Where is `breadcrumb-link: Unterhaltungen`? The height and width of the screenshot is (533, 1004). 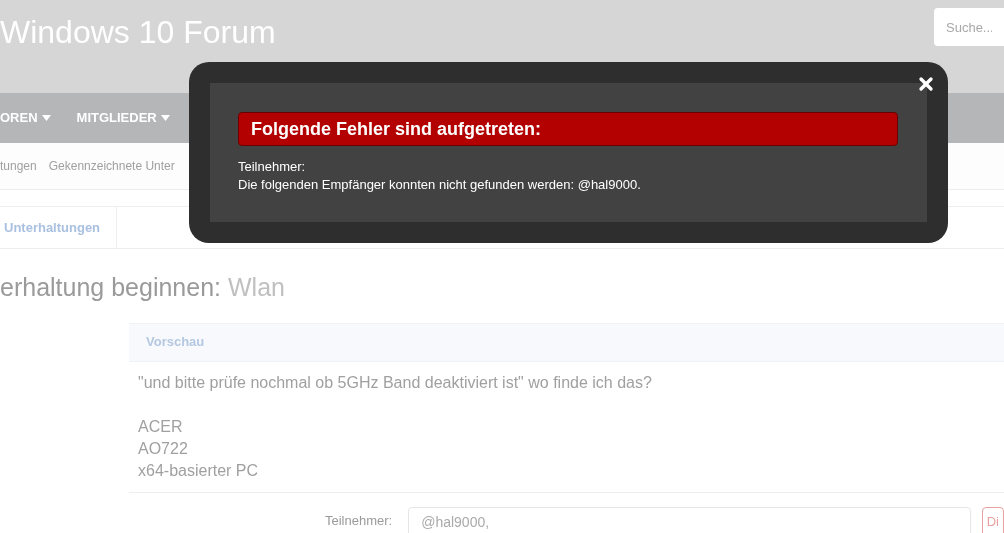 breadcrumb-link: Unterhaltungen is located at coordinates (59, 227).